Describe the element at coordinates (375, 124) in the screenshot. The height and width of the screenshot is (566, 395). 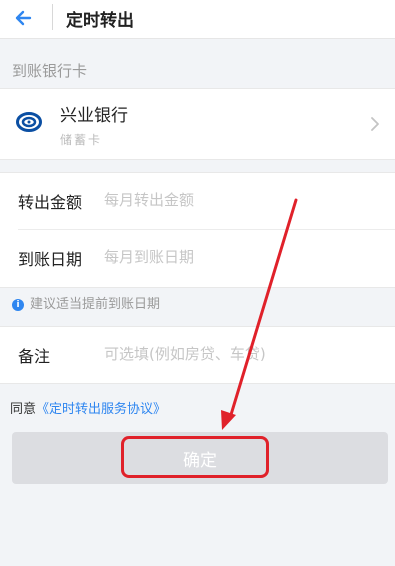
I see `chevron-right-icon` at that location.